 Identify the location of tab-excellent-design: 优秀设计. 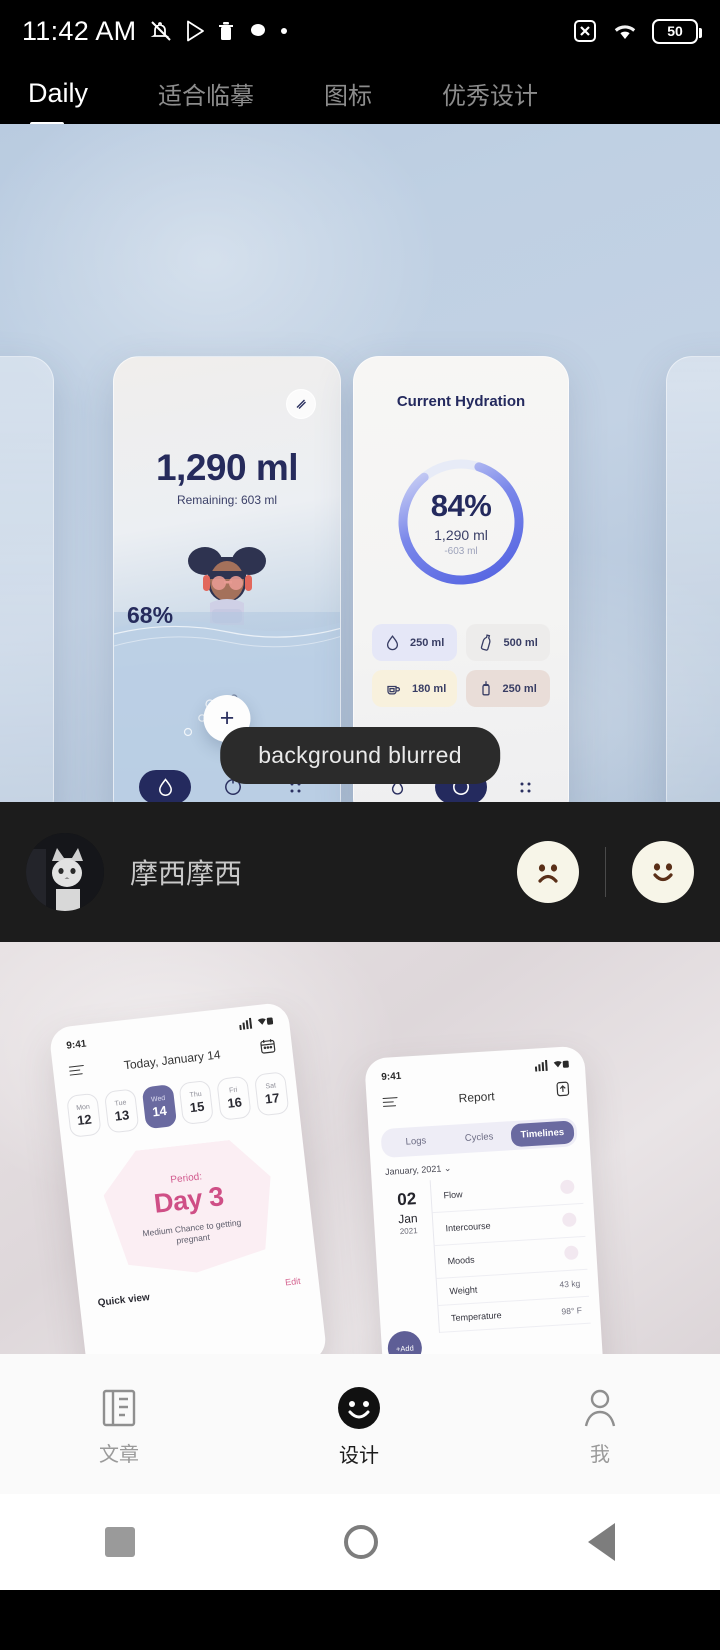
(507, 93).